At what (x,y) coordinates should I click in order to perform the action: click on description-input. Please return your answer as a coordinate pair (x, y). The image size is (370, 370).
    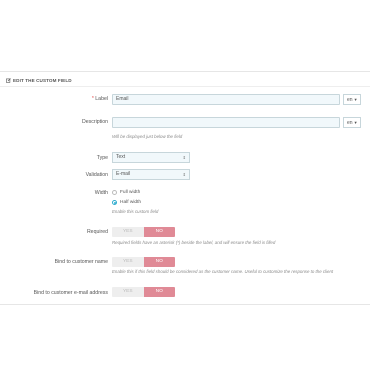
    Looking at the image, I should click on (226, 122).